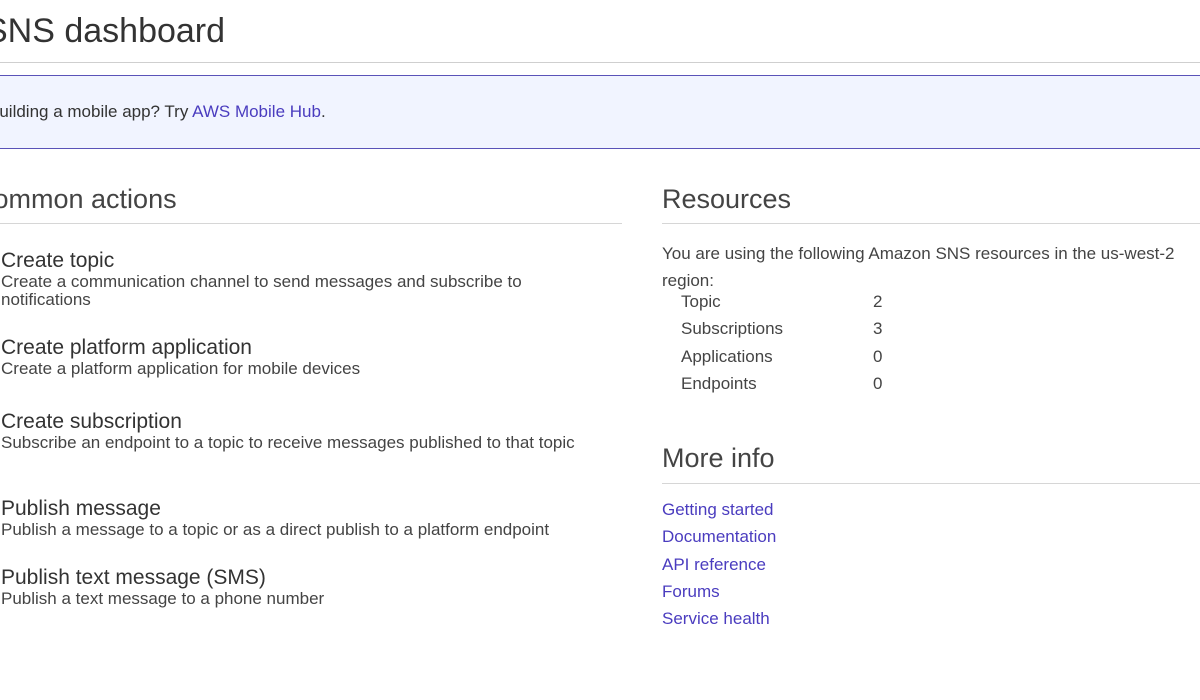 The image size is (1200, 700). I want to click on documentation-link: Documentation, so click(719, 538).